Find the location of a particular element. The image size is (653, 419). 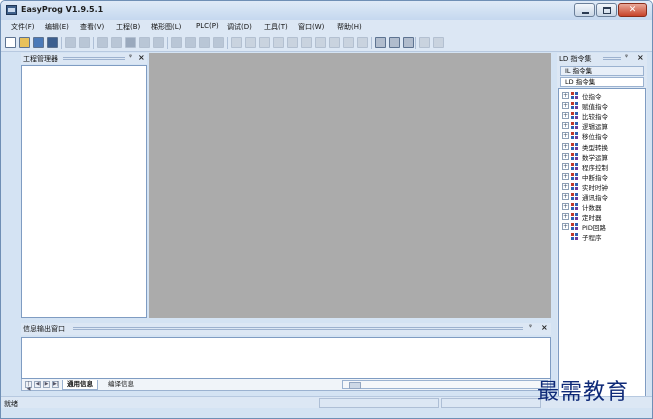

menu-tools: 工具(T) is located at coordinates (276, 27).